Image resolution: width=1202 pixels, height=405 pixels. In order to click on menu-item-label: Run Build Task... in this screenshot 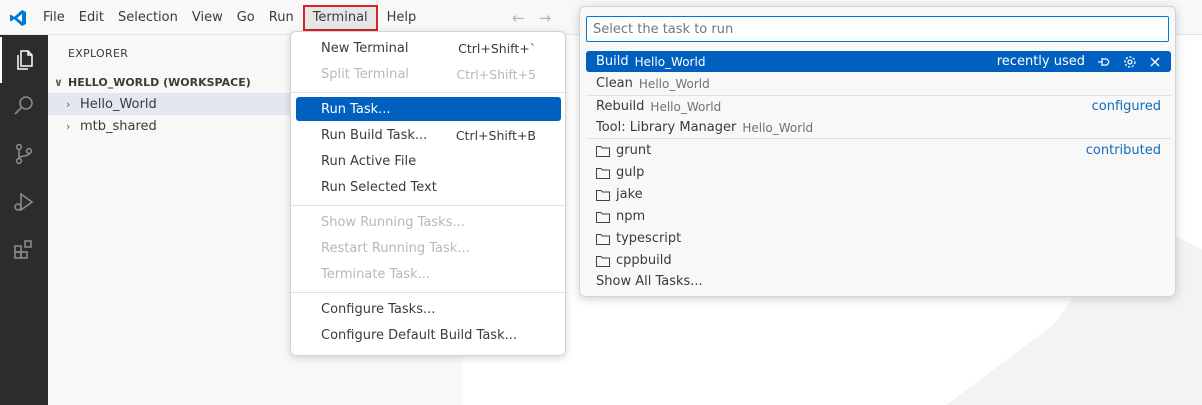, I will do `click(374, 135)`.